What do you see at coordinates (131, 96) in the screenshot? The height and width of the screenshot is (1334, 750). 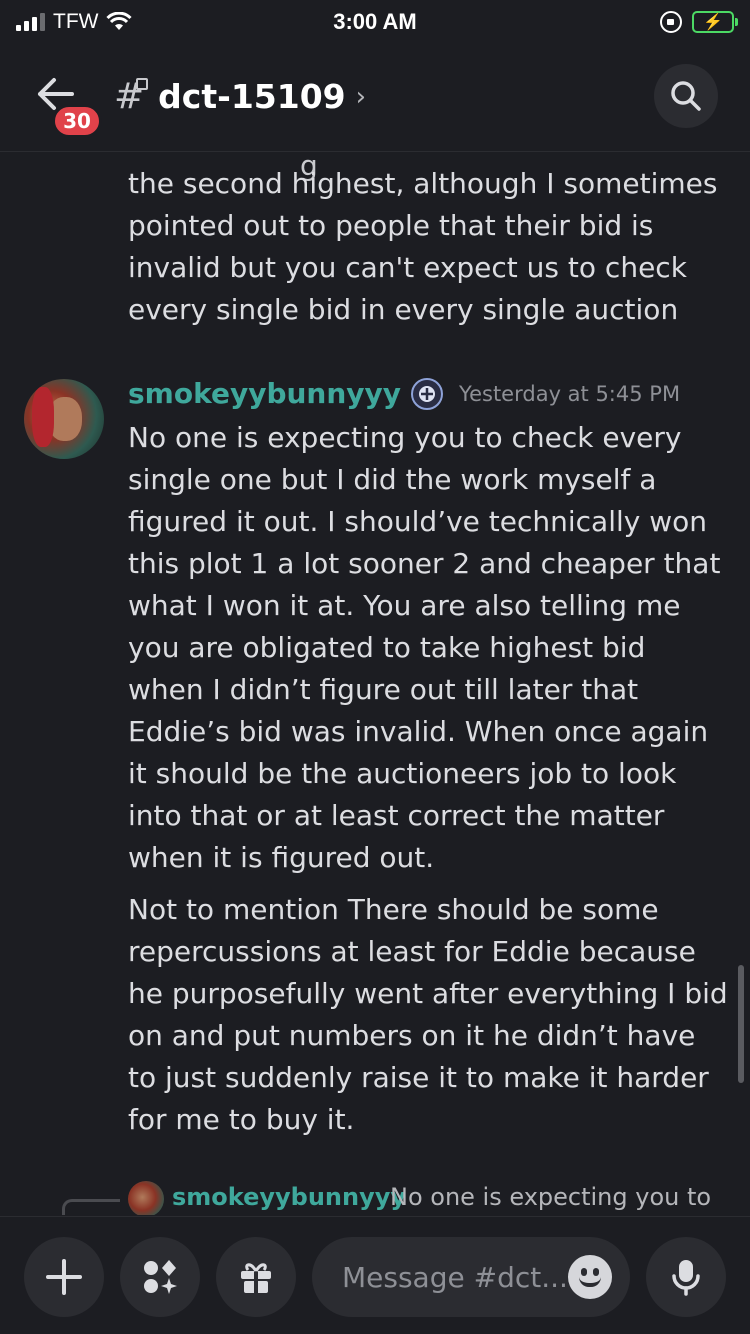 I see `hashtag-thread-icon: #` at bounding box center [131, 96].